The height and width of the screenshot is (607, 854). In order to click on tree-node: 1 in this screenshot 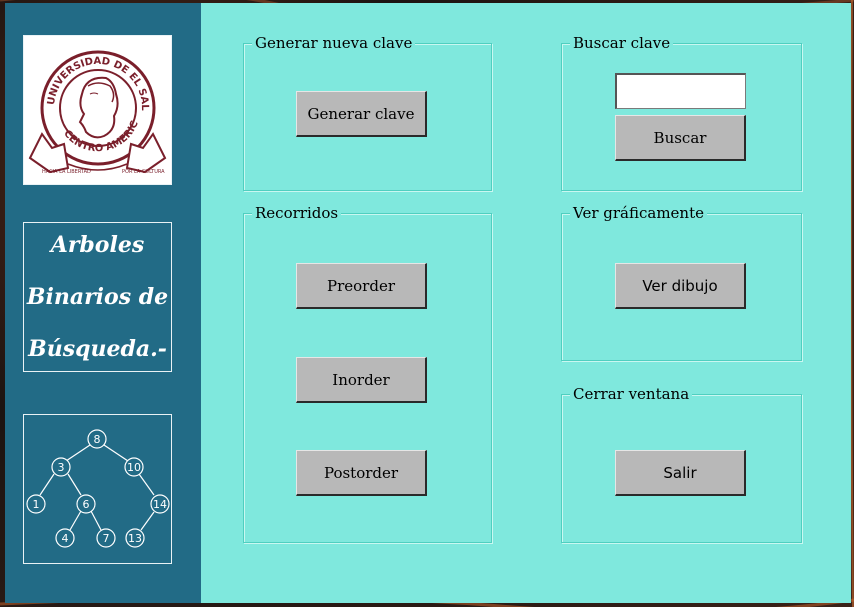, I will do `click(36, 504)`.